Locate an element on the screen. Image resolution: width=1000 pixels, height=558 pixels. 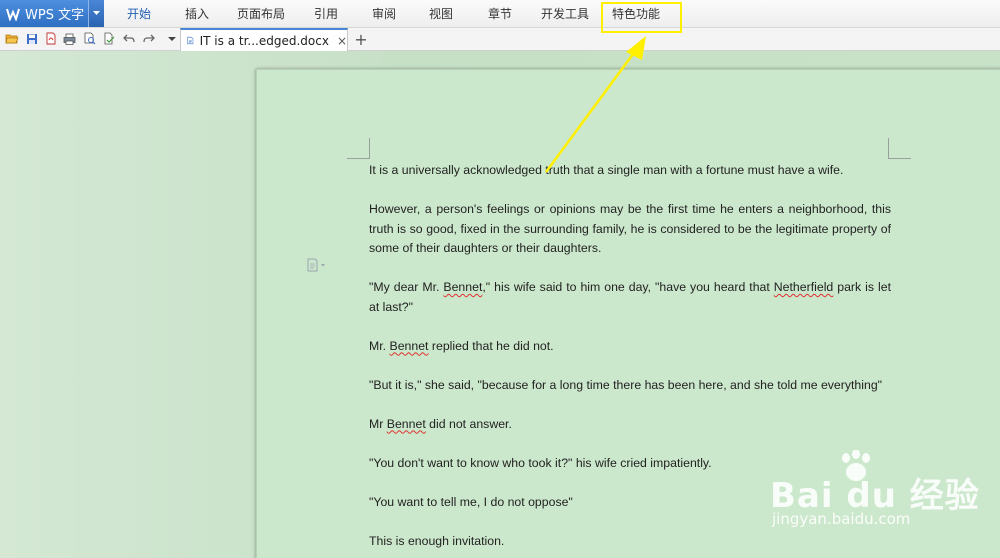
redo-icon is located at coordinates (148, 38).